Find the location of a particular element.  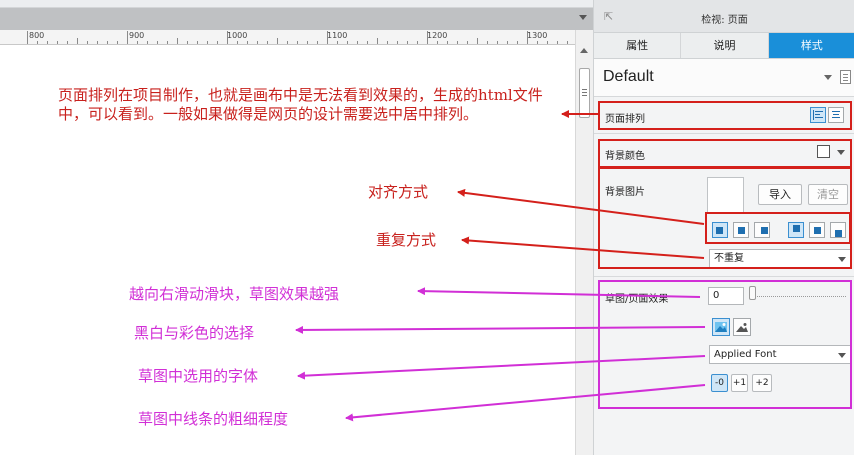

arrow-bw-color is located at coordinates (500, 329).